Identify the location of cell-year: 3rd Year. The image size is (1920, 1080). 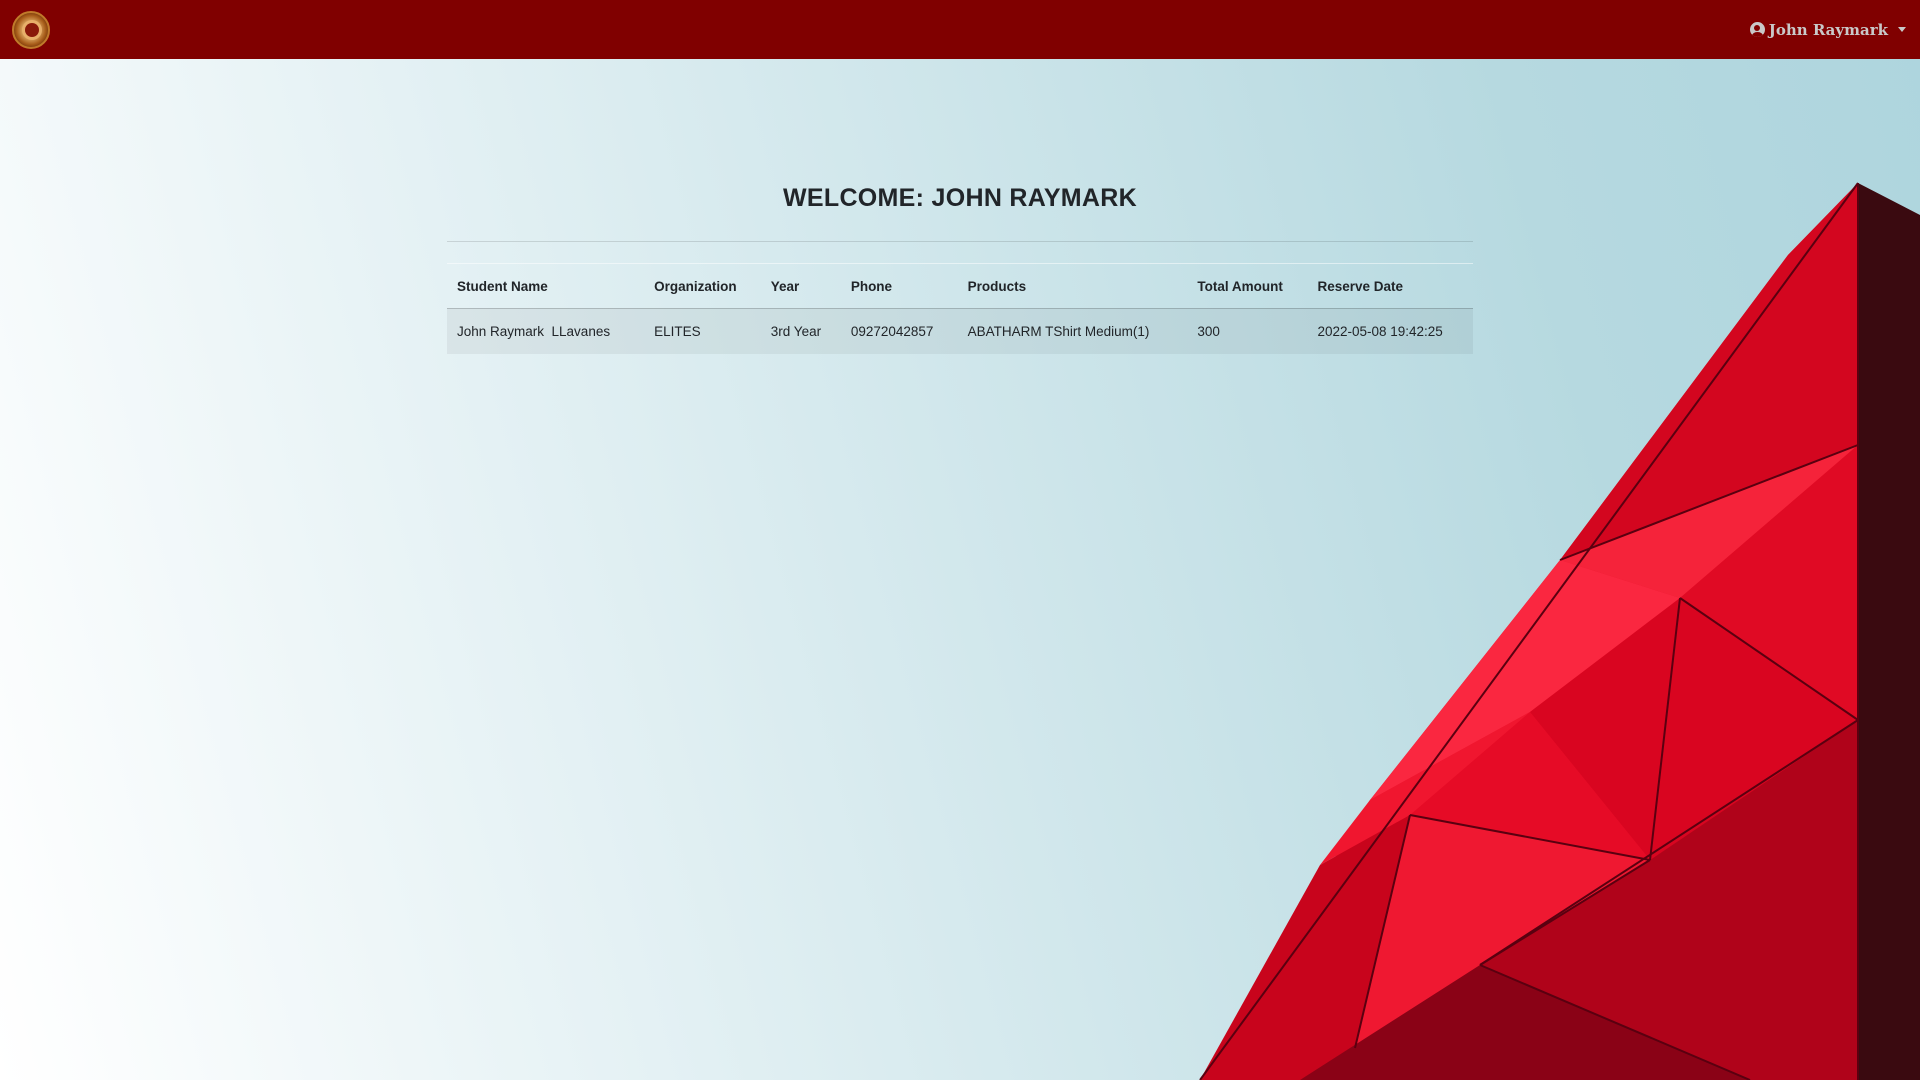
(800, 331).